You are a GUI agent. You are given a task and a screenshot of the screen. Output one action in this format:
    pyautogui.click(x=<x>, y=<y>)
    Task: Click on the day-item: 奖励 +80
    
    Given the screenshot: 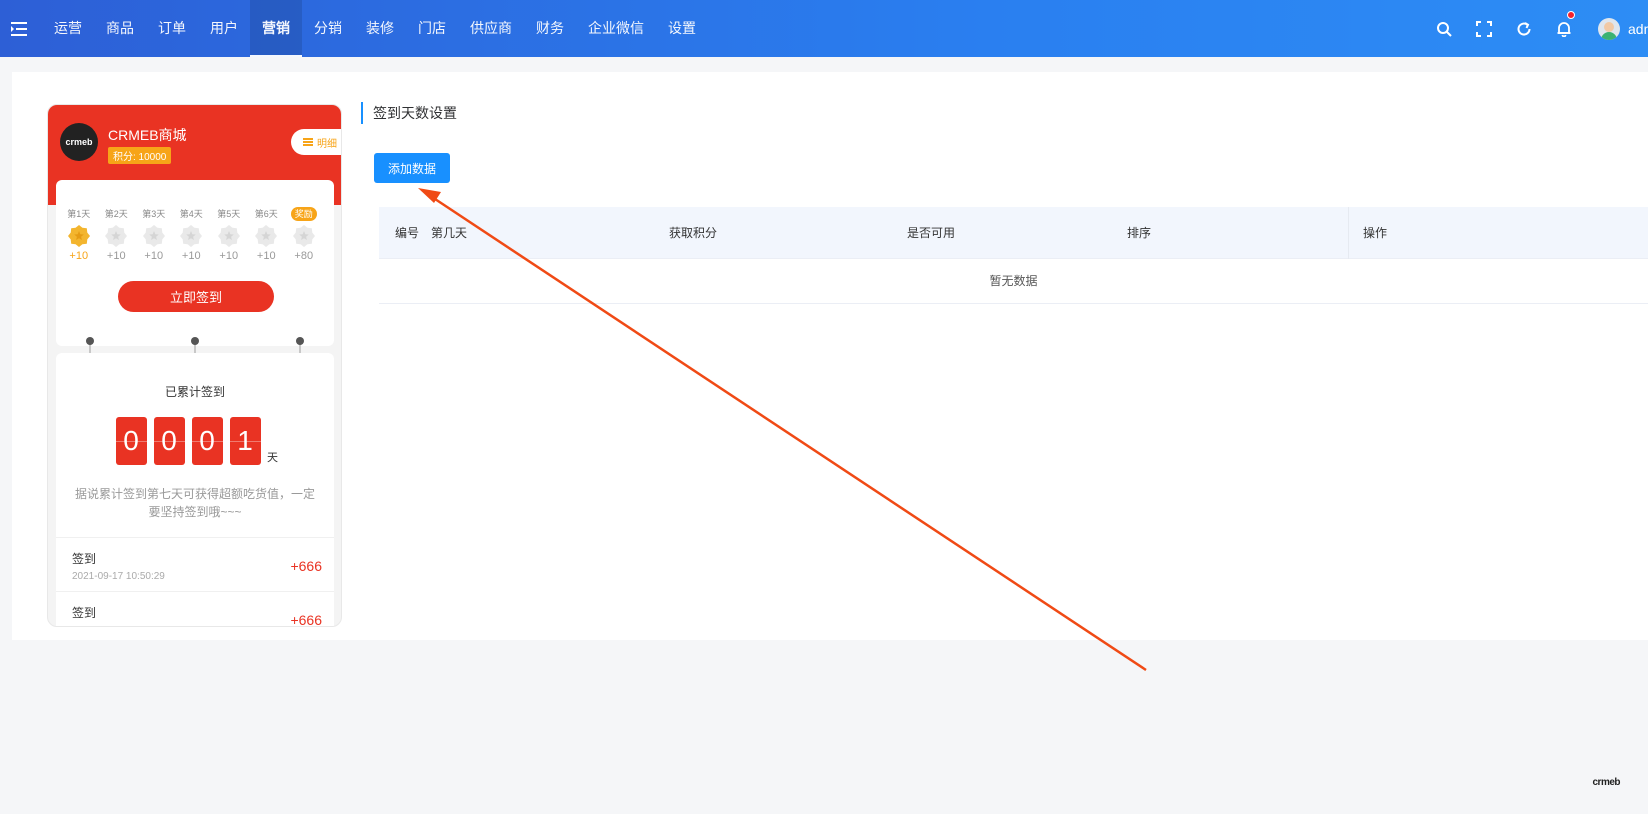 What is the action you would take?
    pyautogui.click(x=304, y=233)
    